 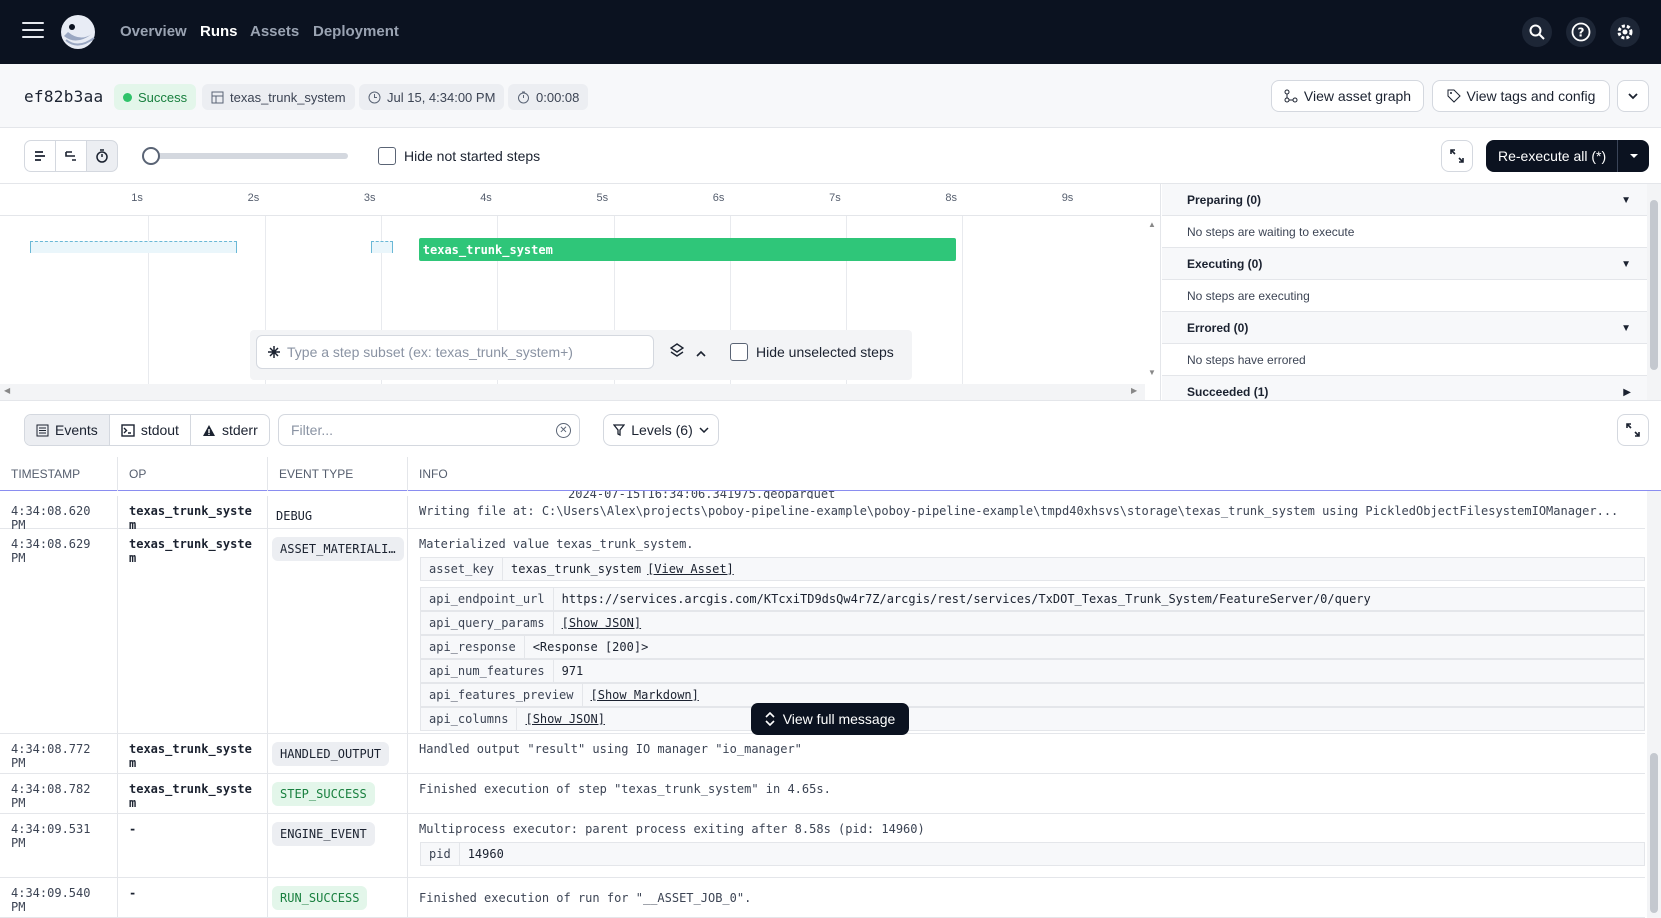 What do you see at coordinates (40, 156) in the screenshot?
I see `flat-view-button` at bounding box center [40, 156].